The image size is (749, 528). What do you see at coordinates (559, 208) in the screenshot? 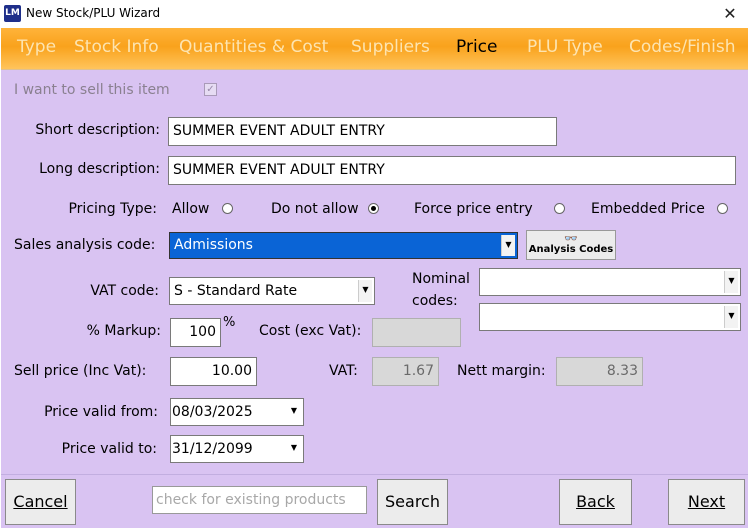
I see `pricing-option-force-radio` at bounding box center [559, 208].